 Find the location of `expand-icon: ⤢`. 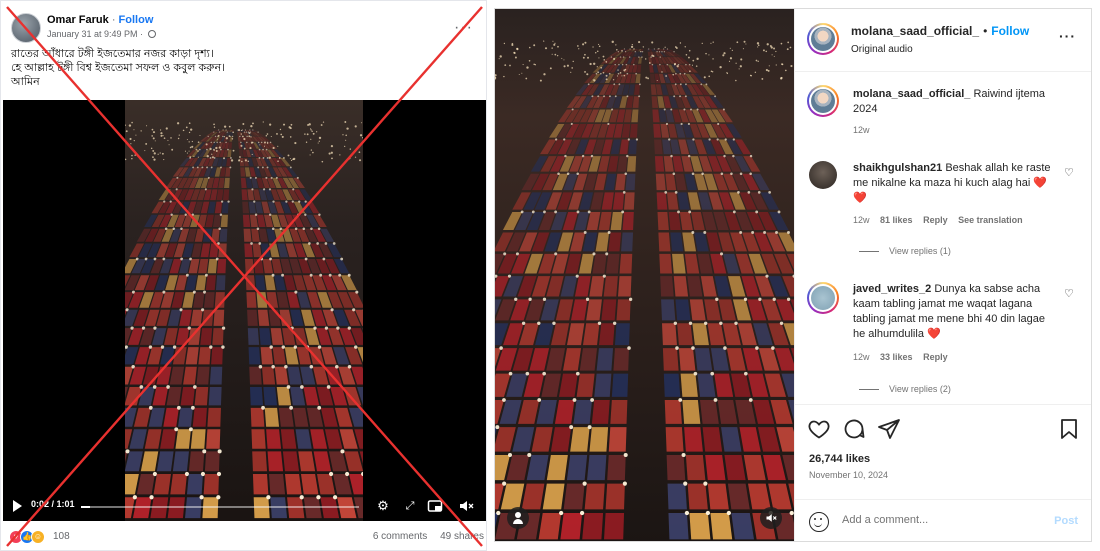

expand-icon: ⤢ is located at coordinates (410, 506).